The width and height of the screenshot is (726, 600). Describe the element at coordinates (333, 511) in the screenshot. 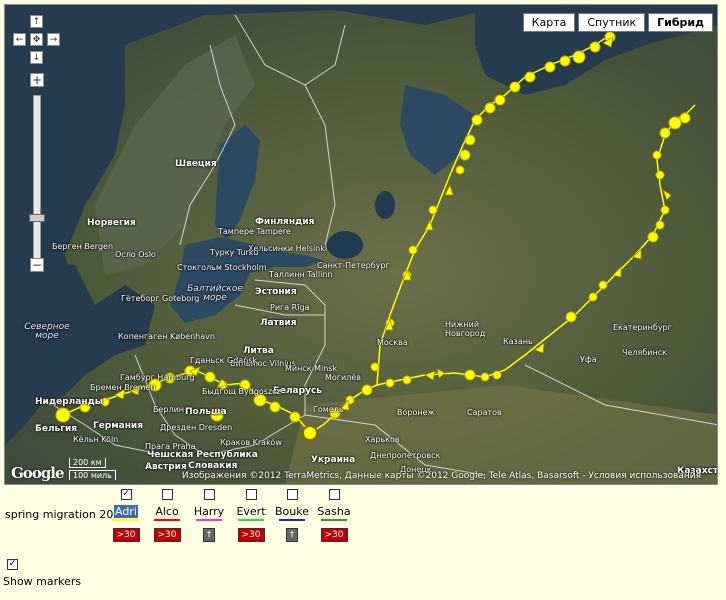

I see `bird-name: Sasha` at that location.